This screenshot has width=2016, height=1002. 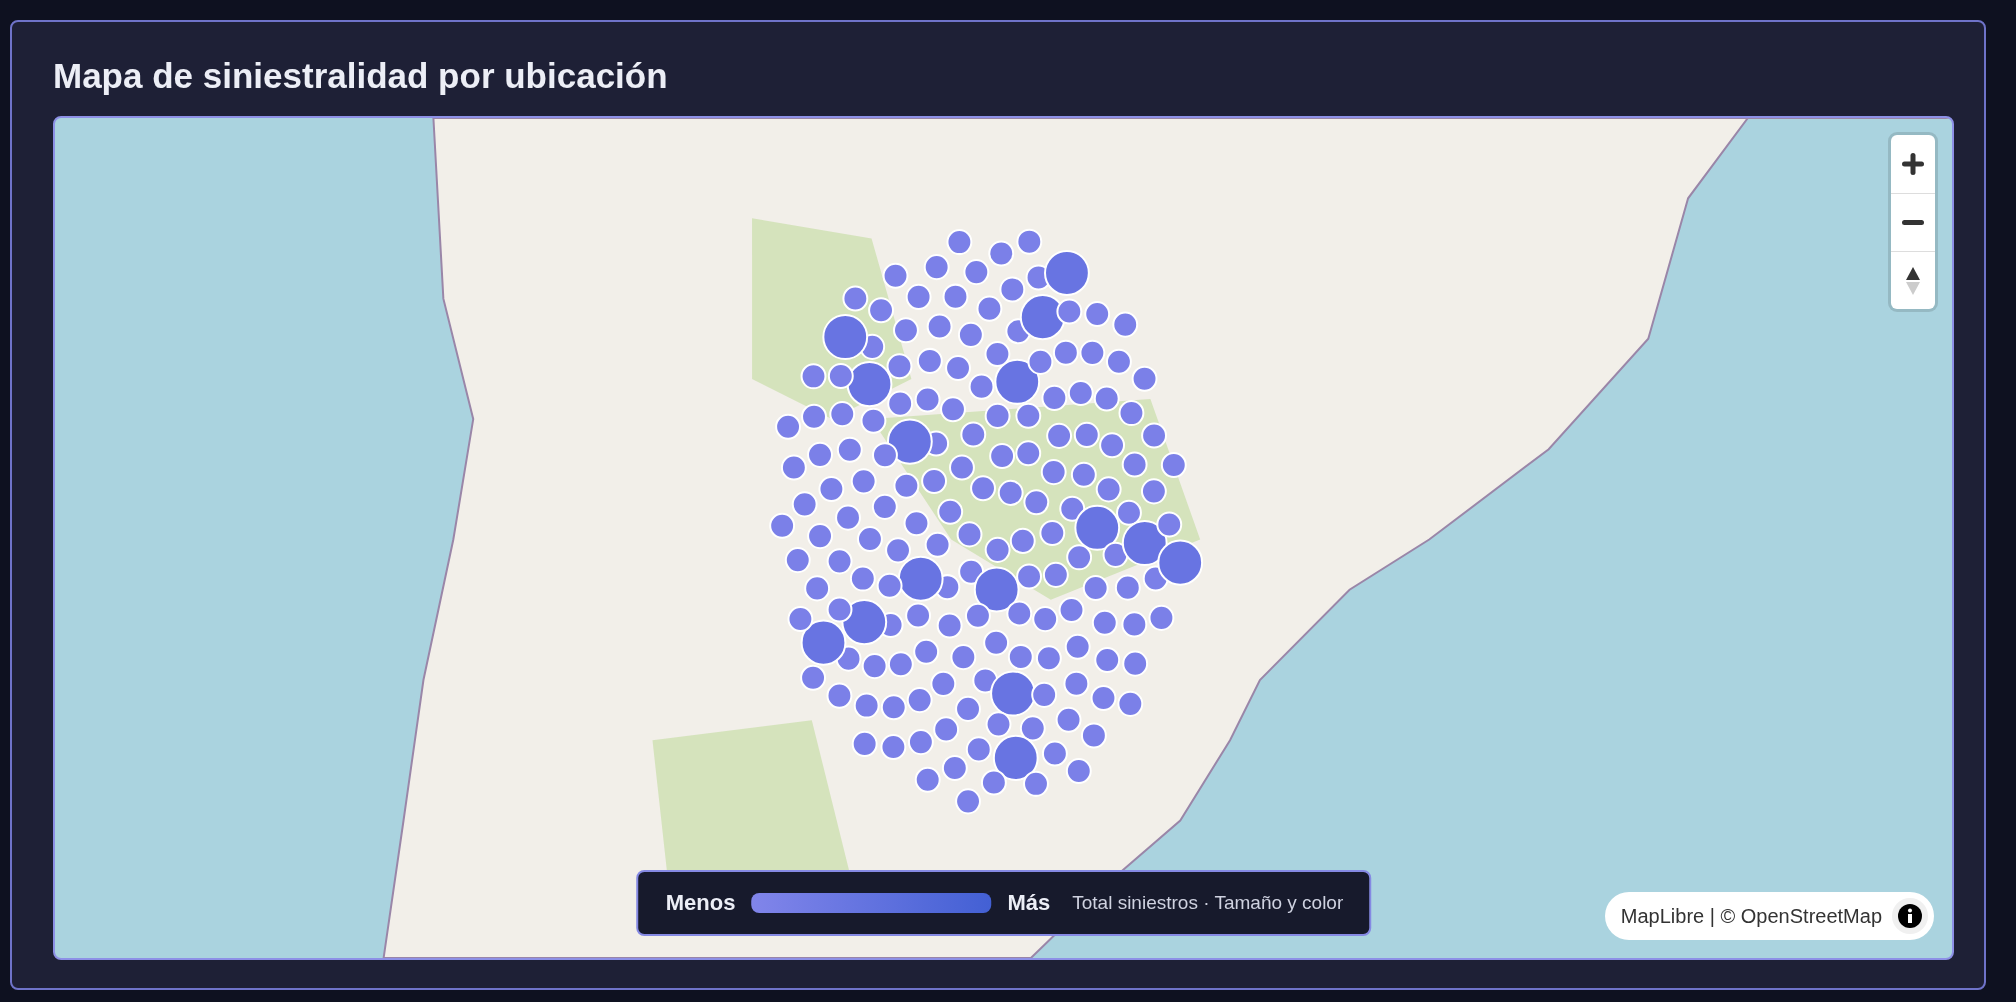 What do you see at coordinates (1751, 916) in the screenshot?
I see `attribution-text: MapLibre | © OpenStreetMap` at bounding box center [1751, 916].